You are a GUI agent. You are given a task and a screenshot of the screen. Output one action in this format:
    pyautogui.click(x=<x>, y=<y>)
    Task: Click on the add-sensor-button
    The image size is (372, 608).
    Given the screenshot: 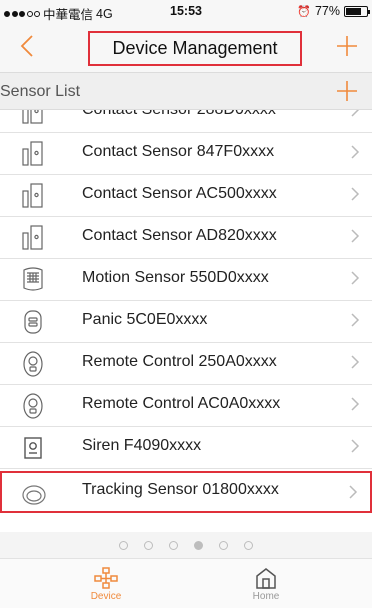 What is the action you would take?
    pyautogui.click(x=347, y=91)
    